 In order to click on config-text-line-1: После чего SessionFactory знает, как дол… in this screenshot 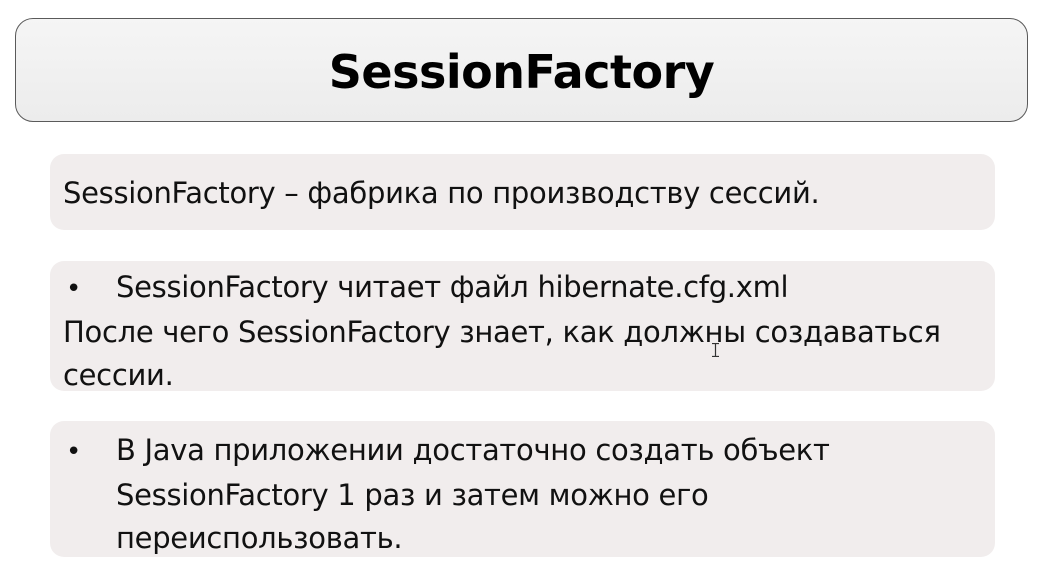, I will do `click(502, 332)`.